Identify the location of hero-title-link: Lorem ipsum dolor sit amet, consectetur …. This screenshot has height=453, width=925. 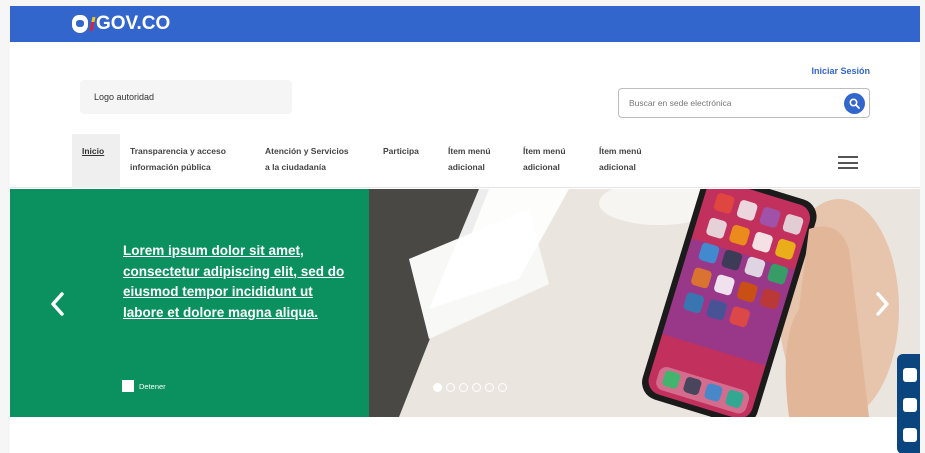
(238, 282).